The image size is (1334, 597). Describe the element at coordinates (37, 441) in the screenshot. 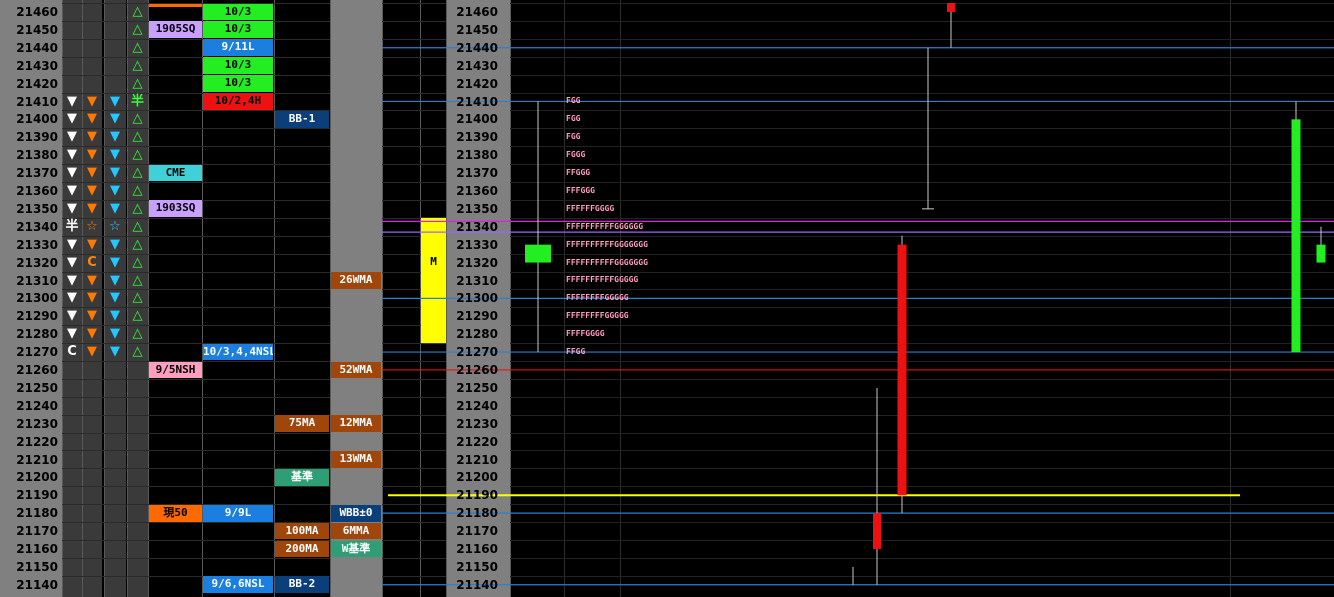

I see `price-label-left: 21220` at that location.